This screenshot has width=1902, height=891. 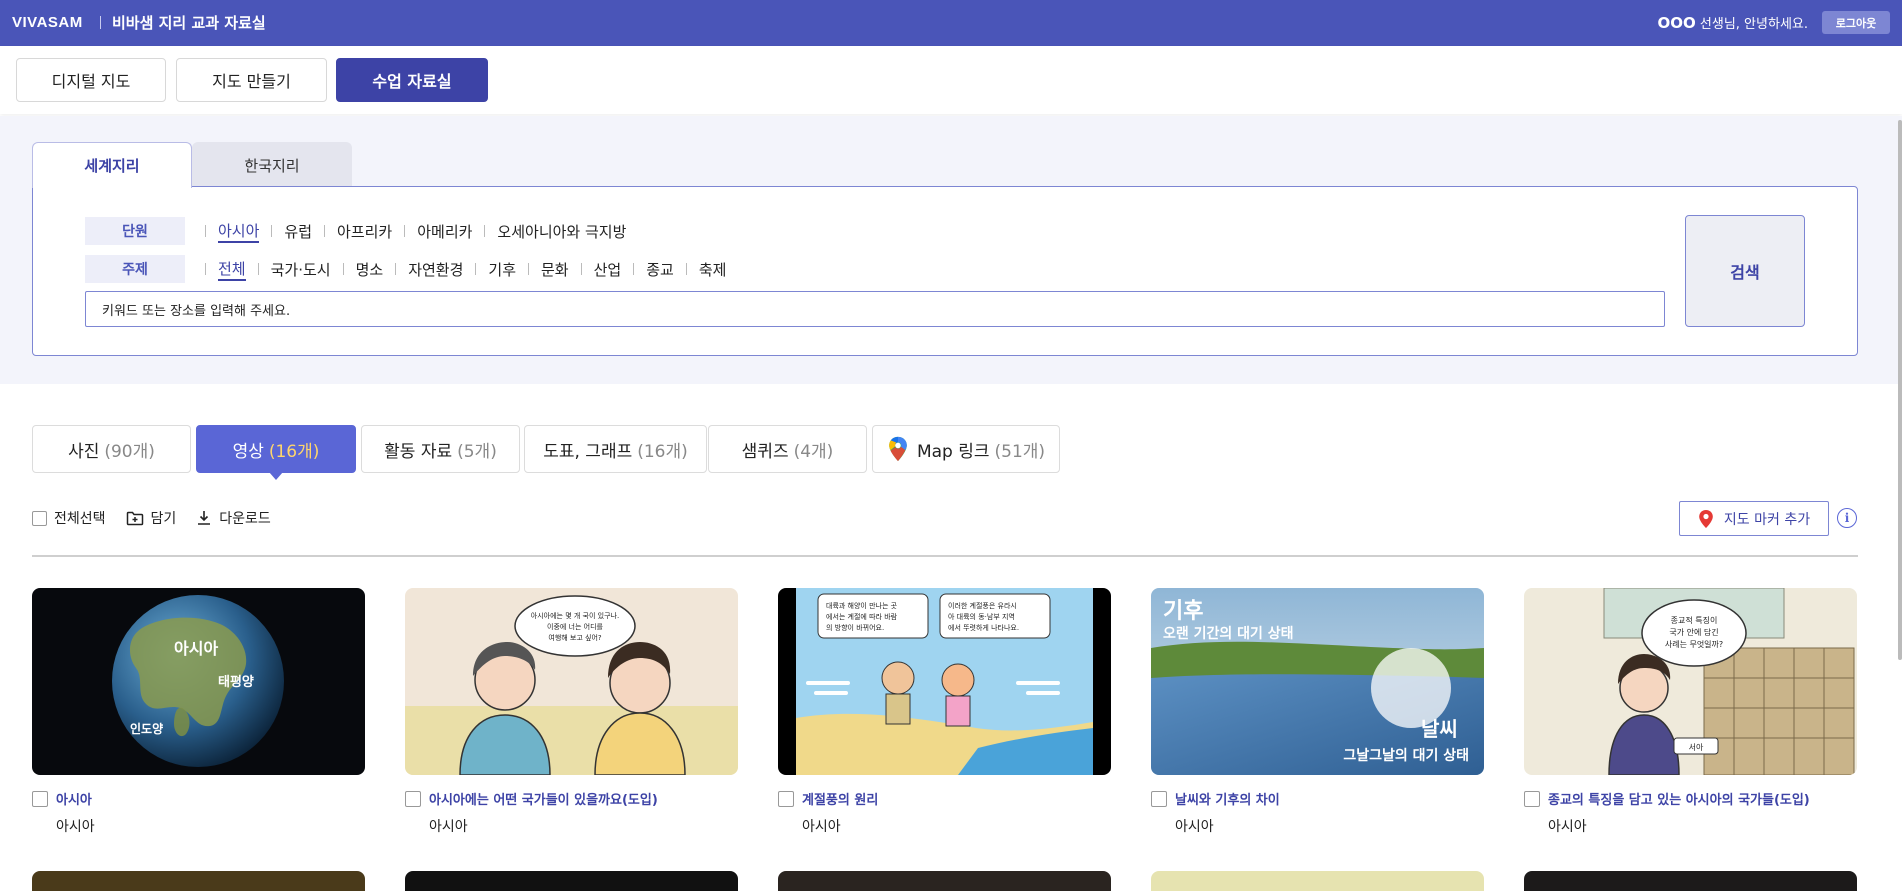 What do you see at coordinates (1439, 729) in the screenshot?
I see `thumb-label: 날씨` at bounding box center [1439, 729].